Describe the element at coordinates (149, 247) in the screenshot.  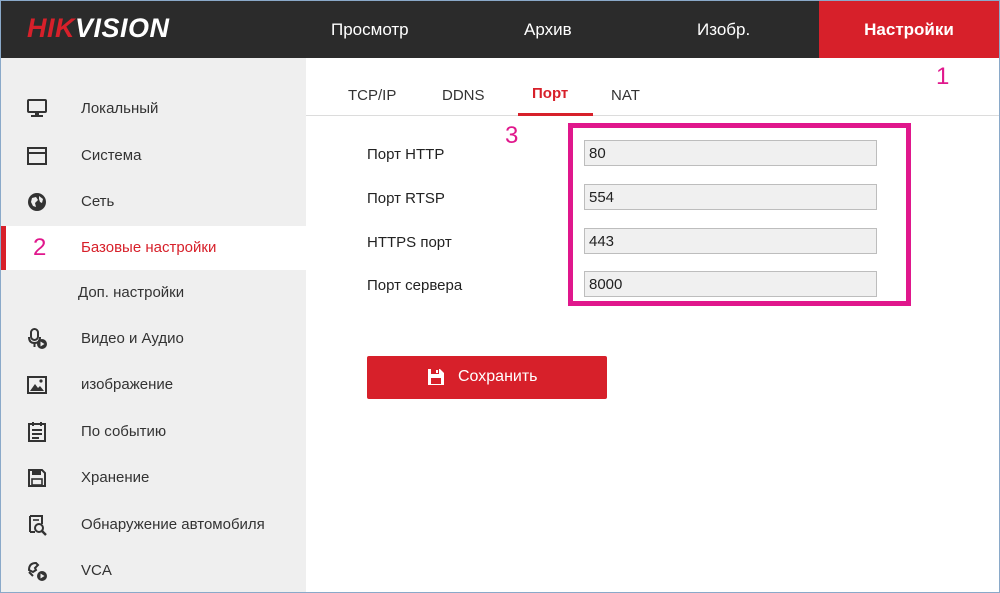
I see `sidebar-item-label: Базовые настройки` at that location.